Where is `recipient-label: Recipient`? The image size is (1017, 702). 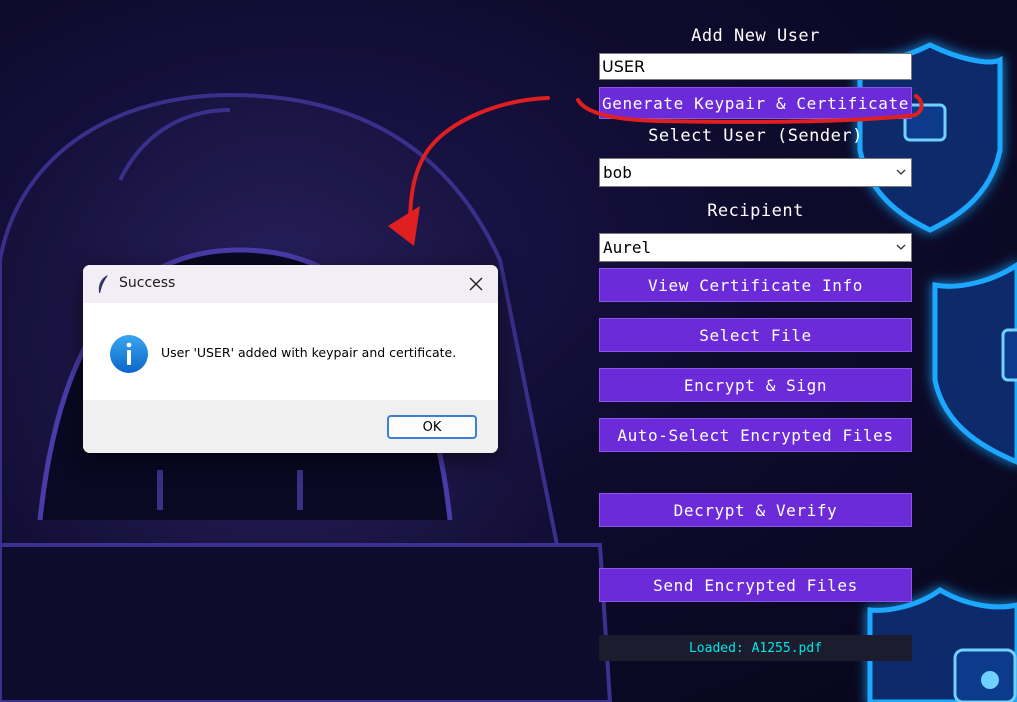 recipient-label: Recipient is located at coordinates (755, 211).